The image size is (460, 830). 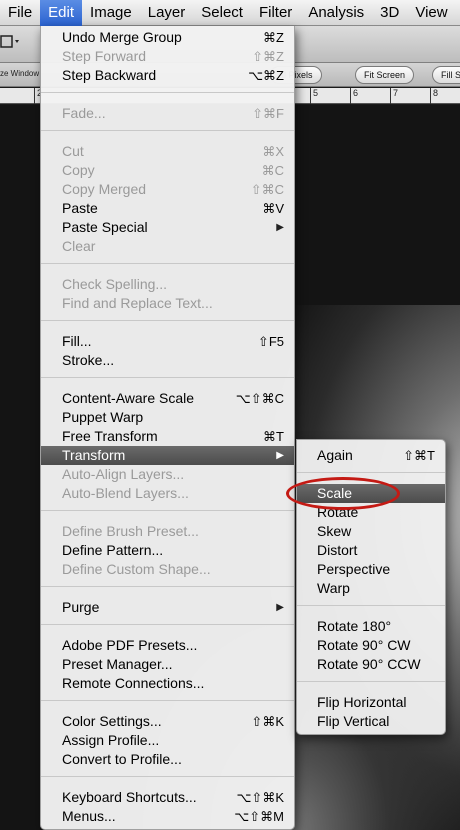 I want to click on menu-item-transform: Transform ▶, so click(x=167, y=455).